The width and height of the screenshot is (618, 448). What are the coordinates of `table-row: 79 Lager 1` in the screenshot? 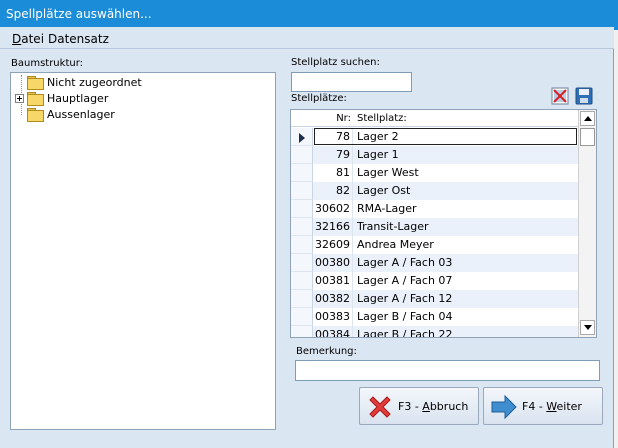 It's located at (435, 155).